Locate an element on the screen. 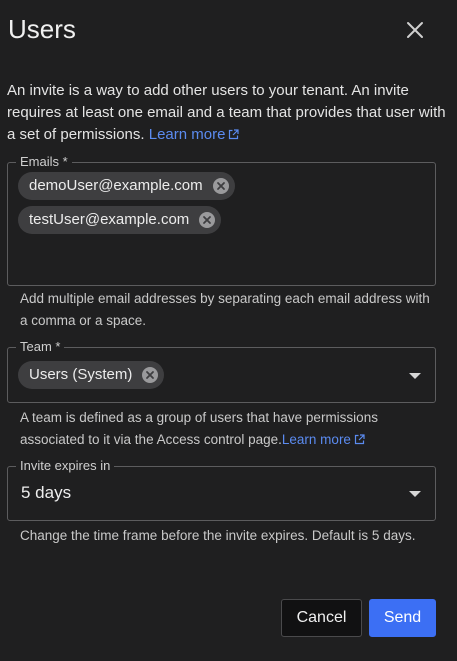  team-chip: Users (System) is located at coordinates (91, 375).